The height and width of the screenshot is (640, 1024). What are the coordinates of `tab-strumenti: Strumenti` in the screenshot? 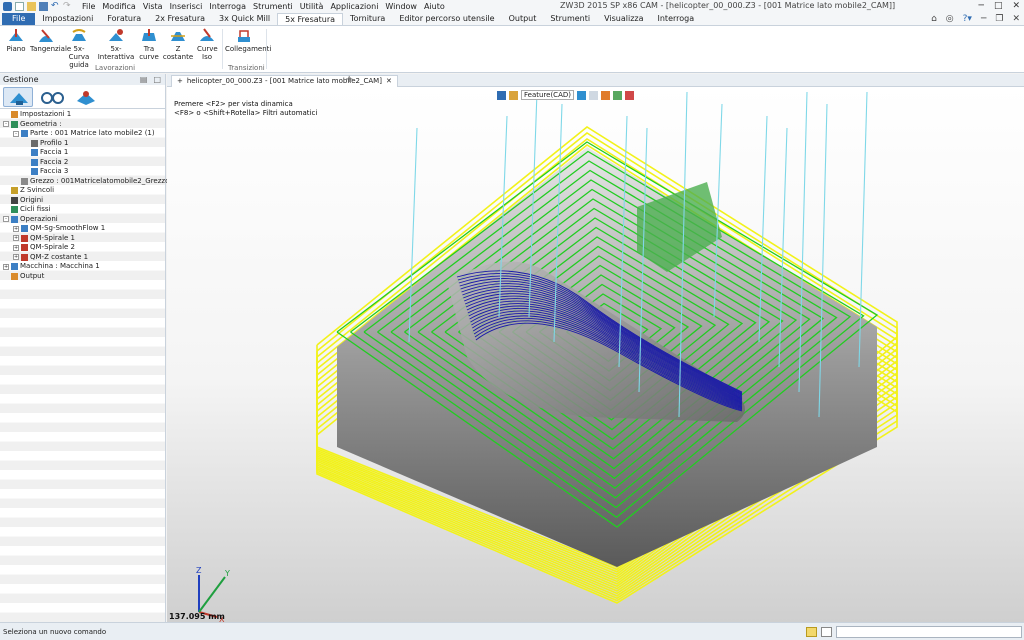 It's located at (570, 19).